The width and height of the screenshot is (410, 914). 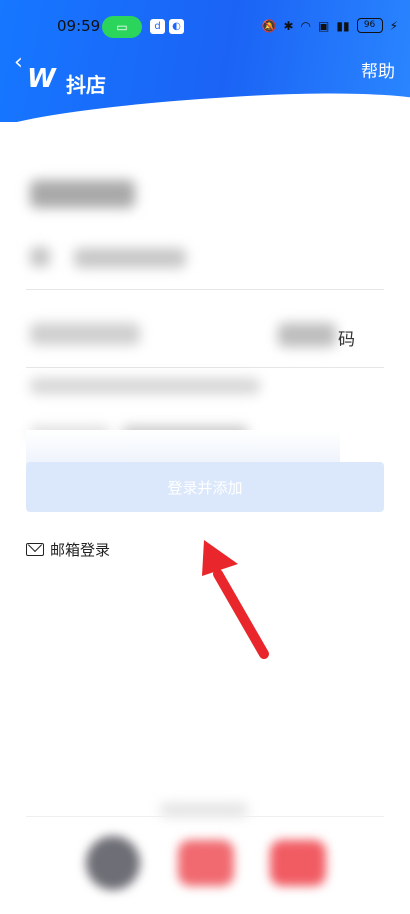 I want to click on hd-icon: ▣, so click(x=324, y=25).